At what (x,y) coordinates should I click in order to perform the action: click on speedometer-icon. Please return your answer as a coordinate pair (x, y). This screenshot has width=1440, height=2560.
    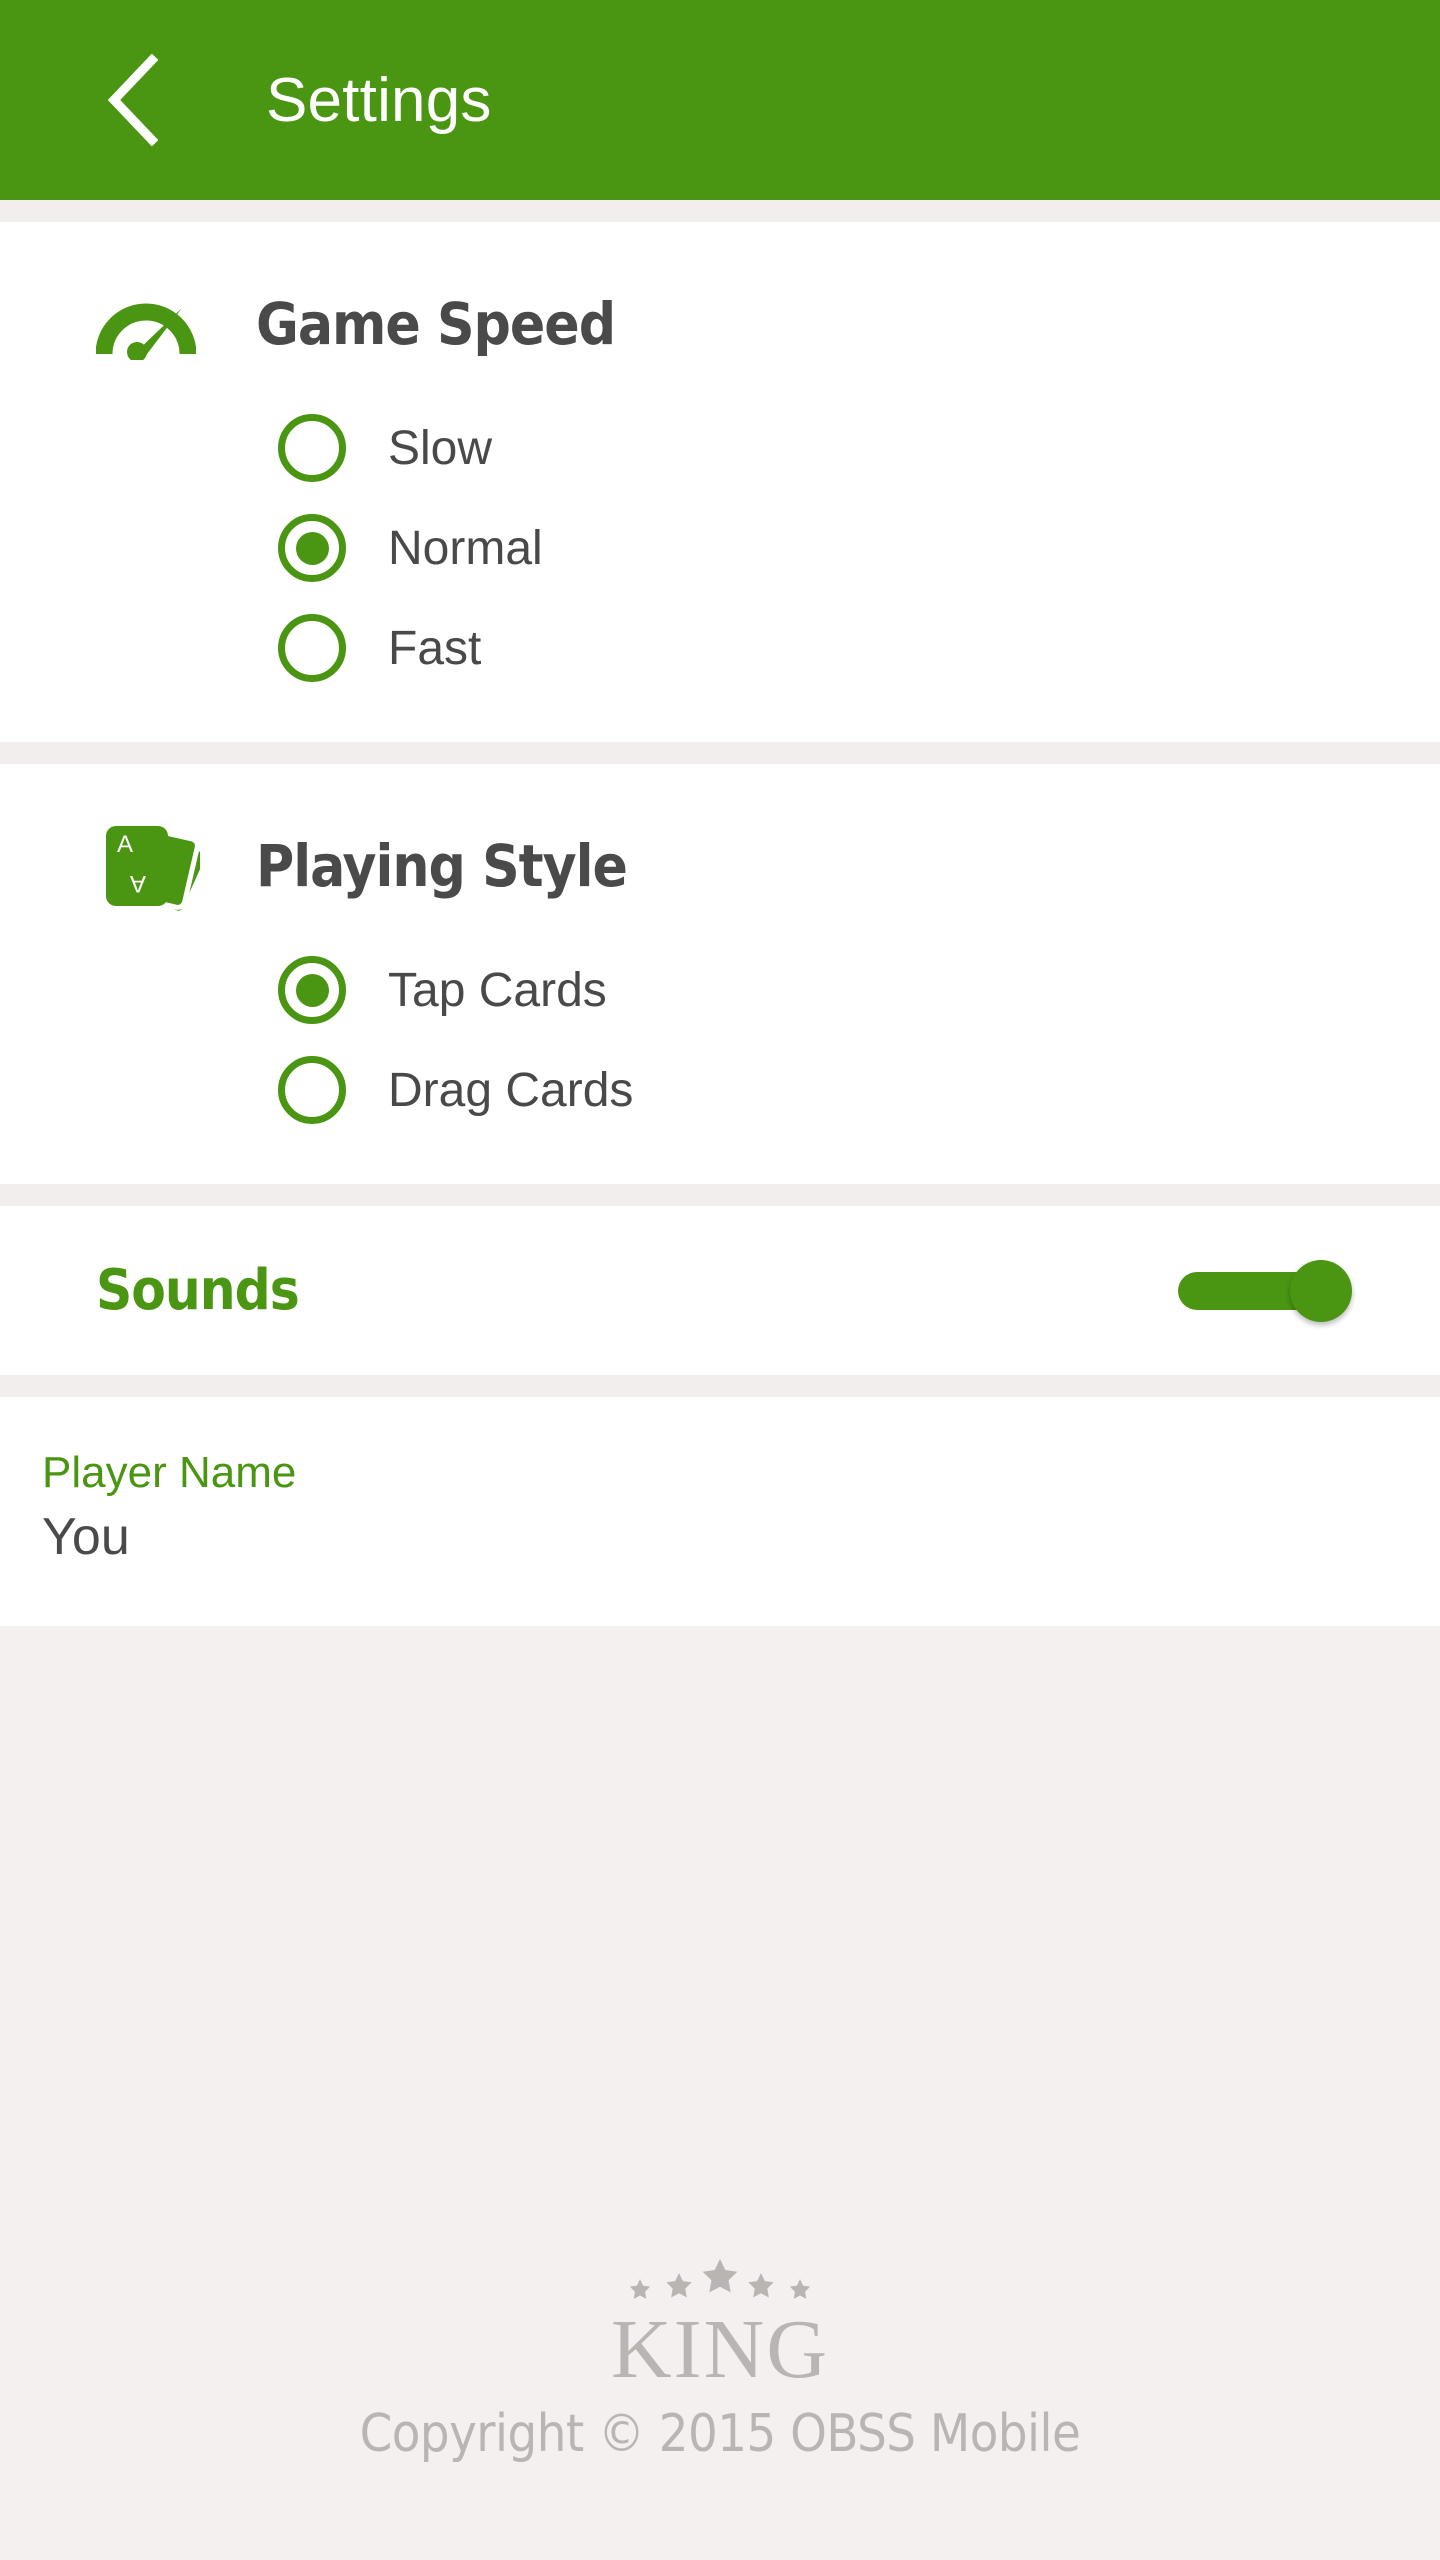
    Looking at the image, I should click on (150, 324).